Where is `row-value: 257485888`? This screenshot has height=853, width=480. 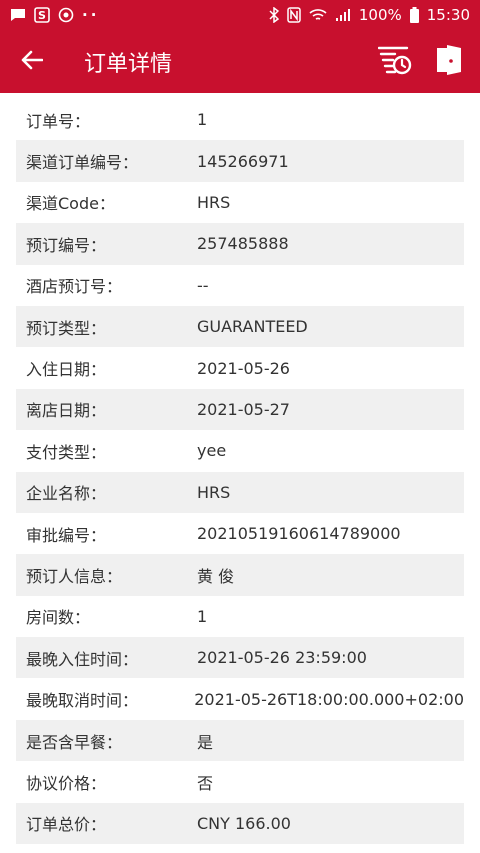
row-value: 257485888 is located at coordinates (243, 244).